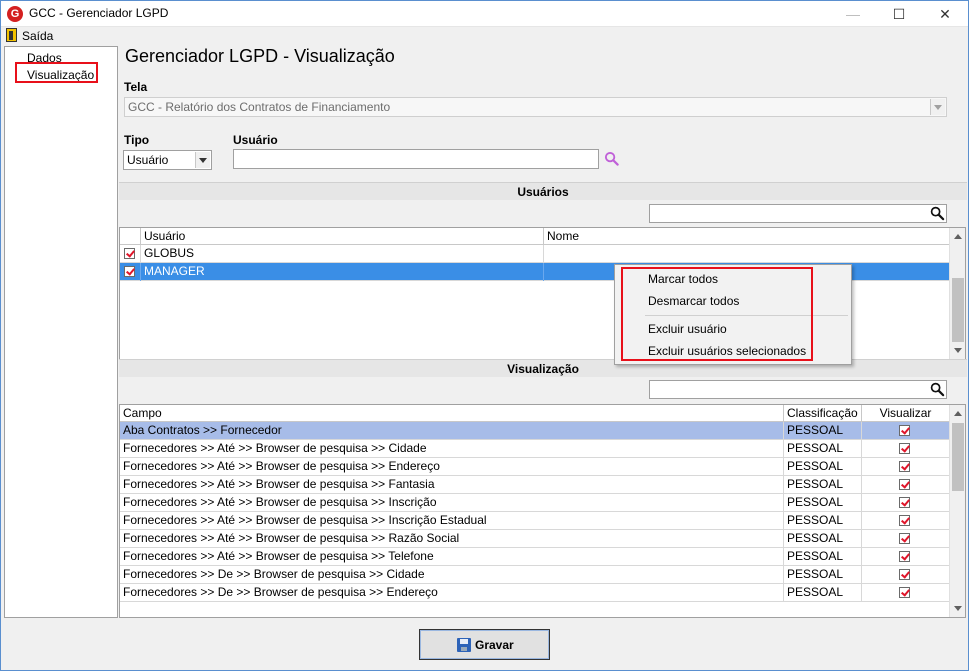 The image size is (969, 671). I want to click on tipo-select: Usuário, so click(167, 160).